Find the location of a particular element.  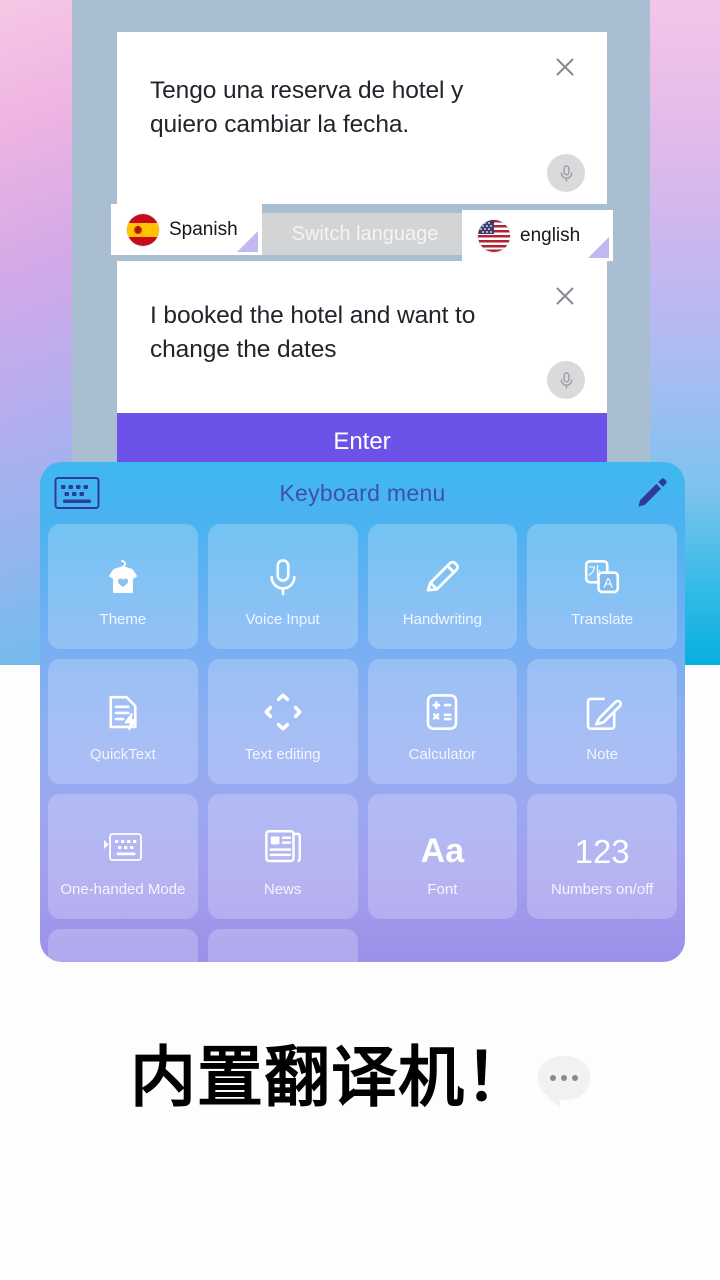

tshirt-heart-icon is located at coordinates (123, 572).